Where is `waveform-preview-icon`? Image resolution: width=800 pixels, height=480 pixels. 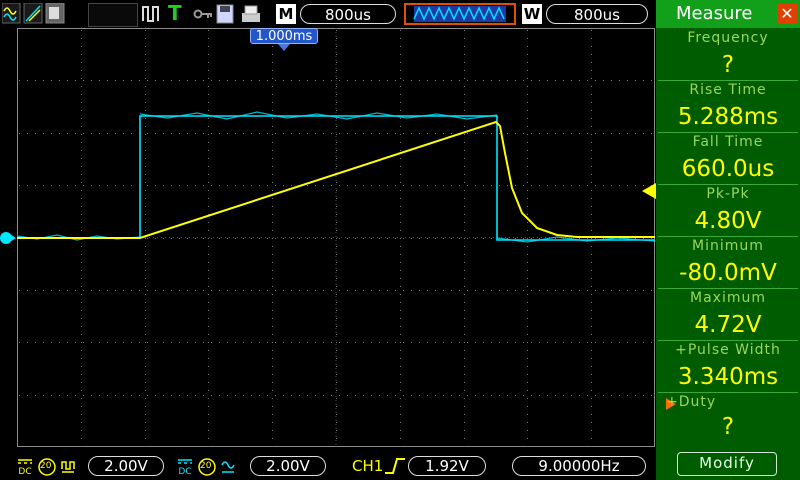
waveform-preview-icon is located at coordinates (459, 14).